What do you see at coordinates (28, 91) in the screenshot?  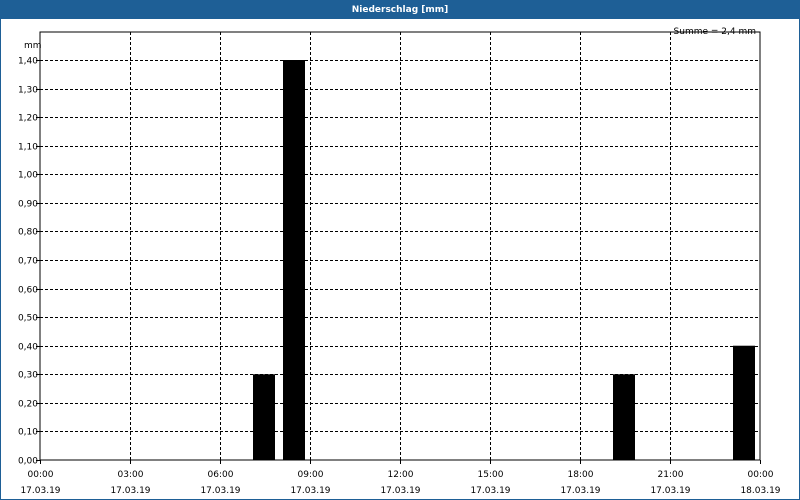 I see `y-tick-label: 1,30` at bounding box center [28, 91].